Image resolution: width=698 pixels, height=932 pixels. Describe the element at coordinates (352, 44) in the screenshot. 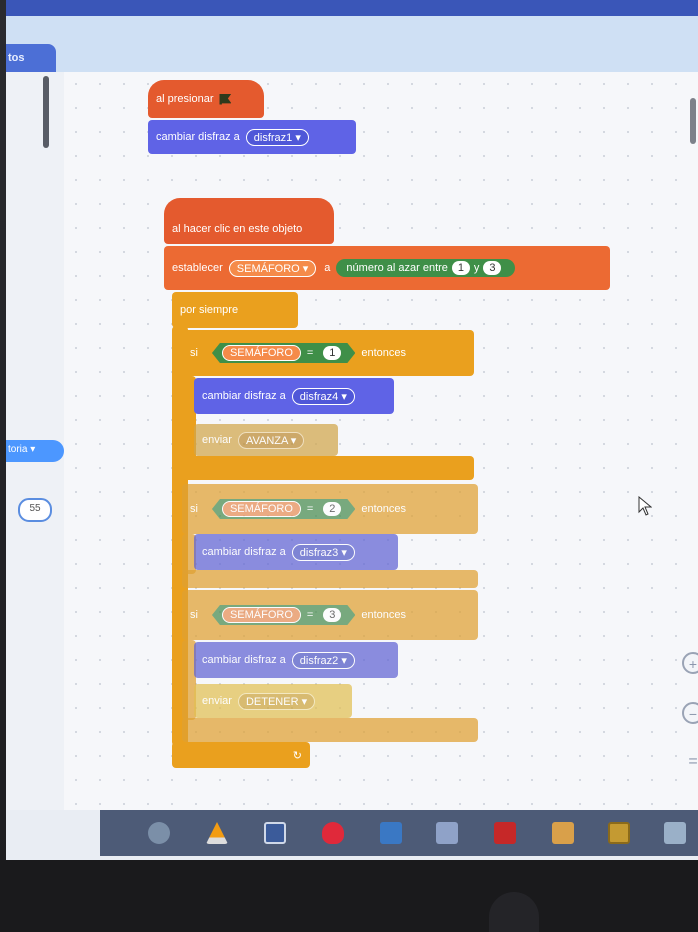

I see `tab-row: tos` at that location.